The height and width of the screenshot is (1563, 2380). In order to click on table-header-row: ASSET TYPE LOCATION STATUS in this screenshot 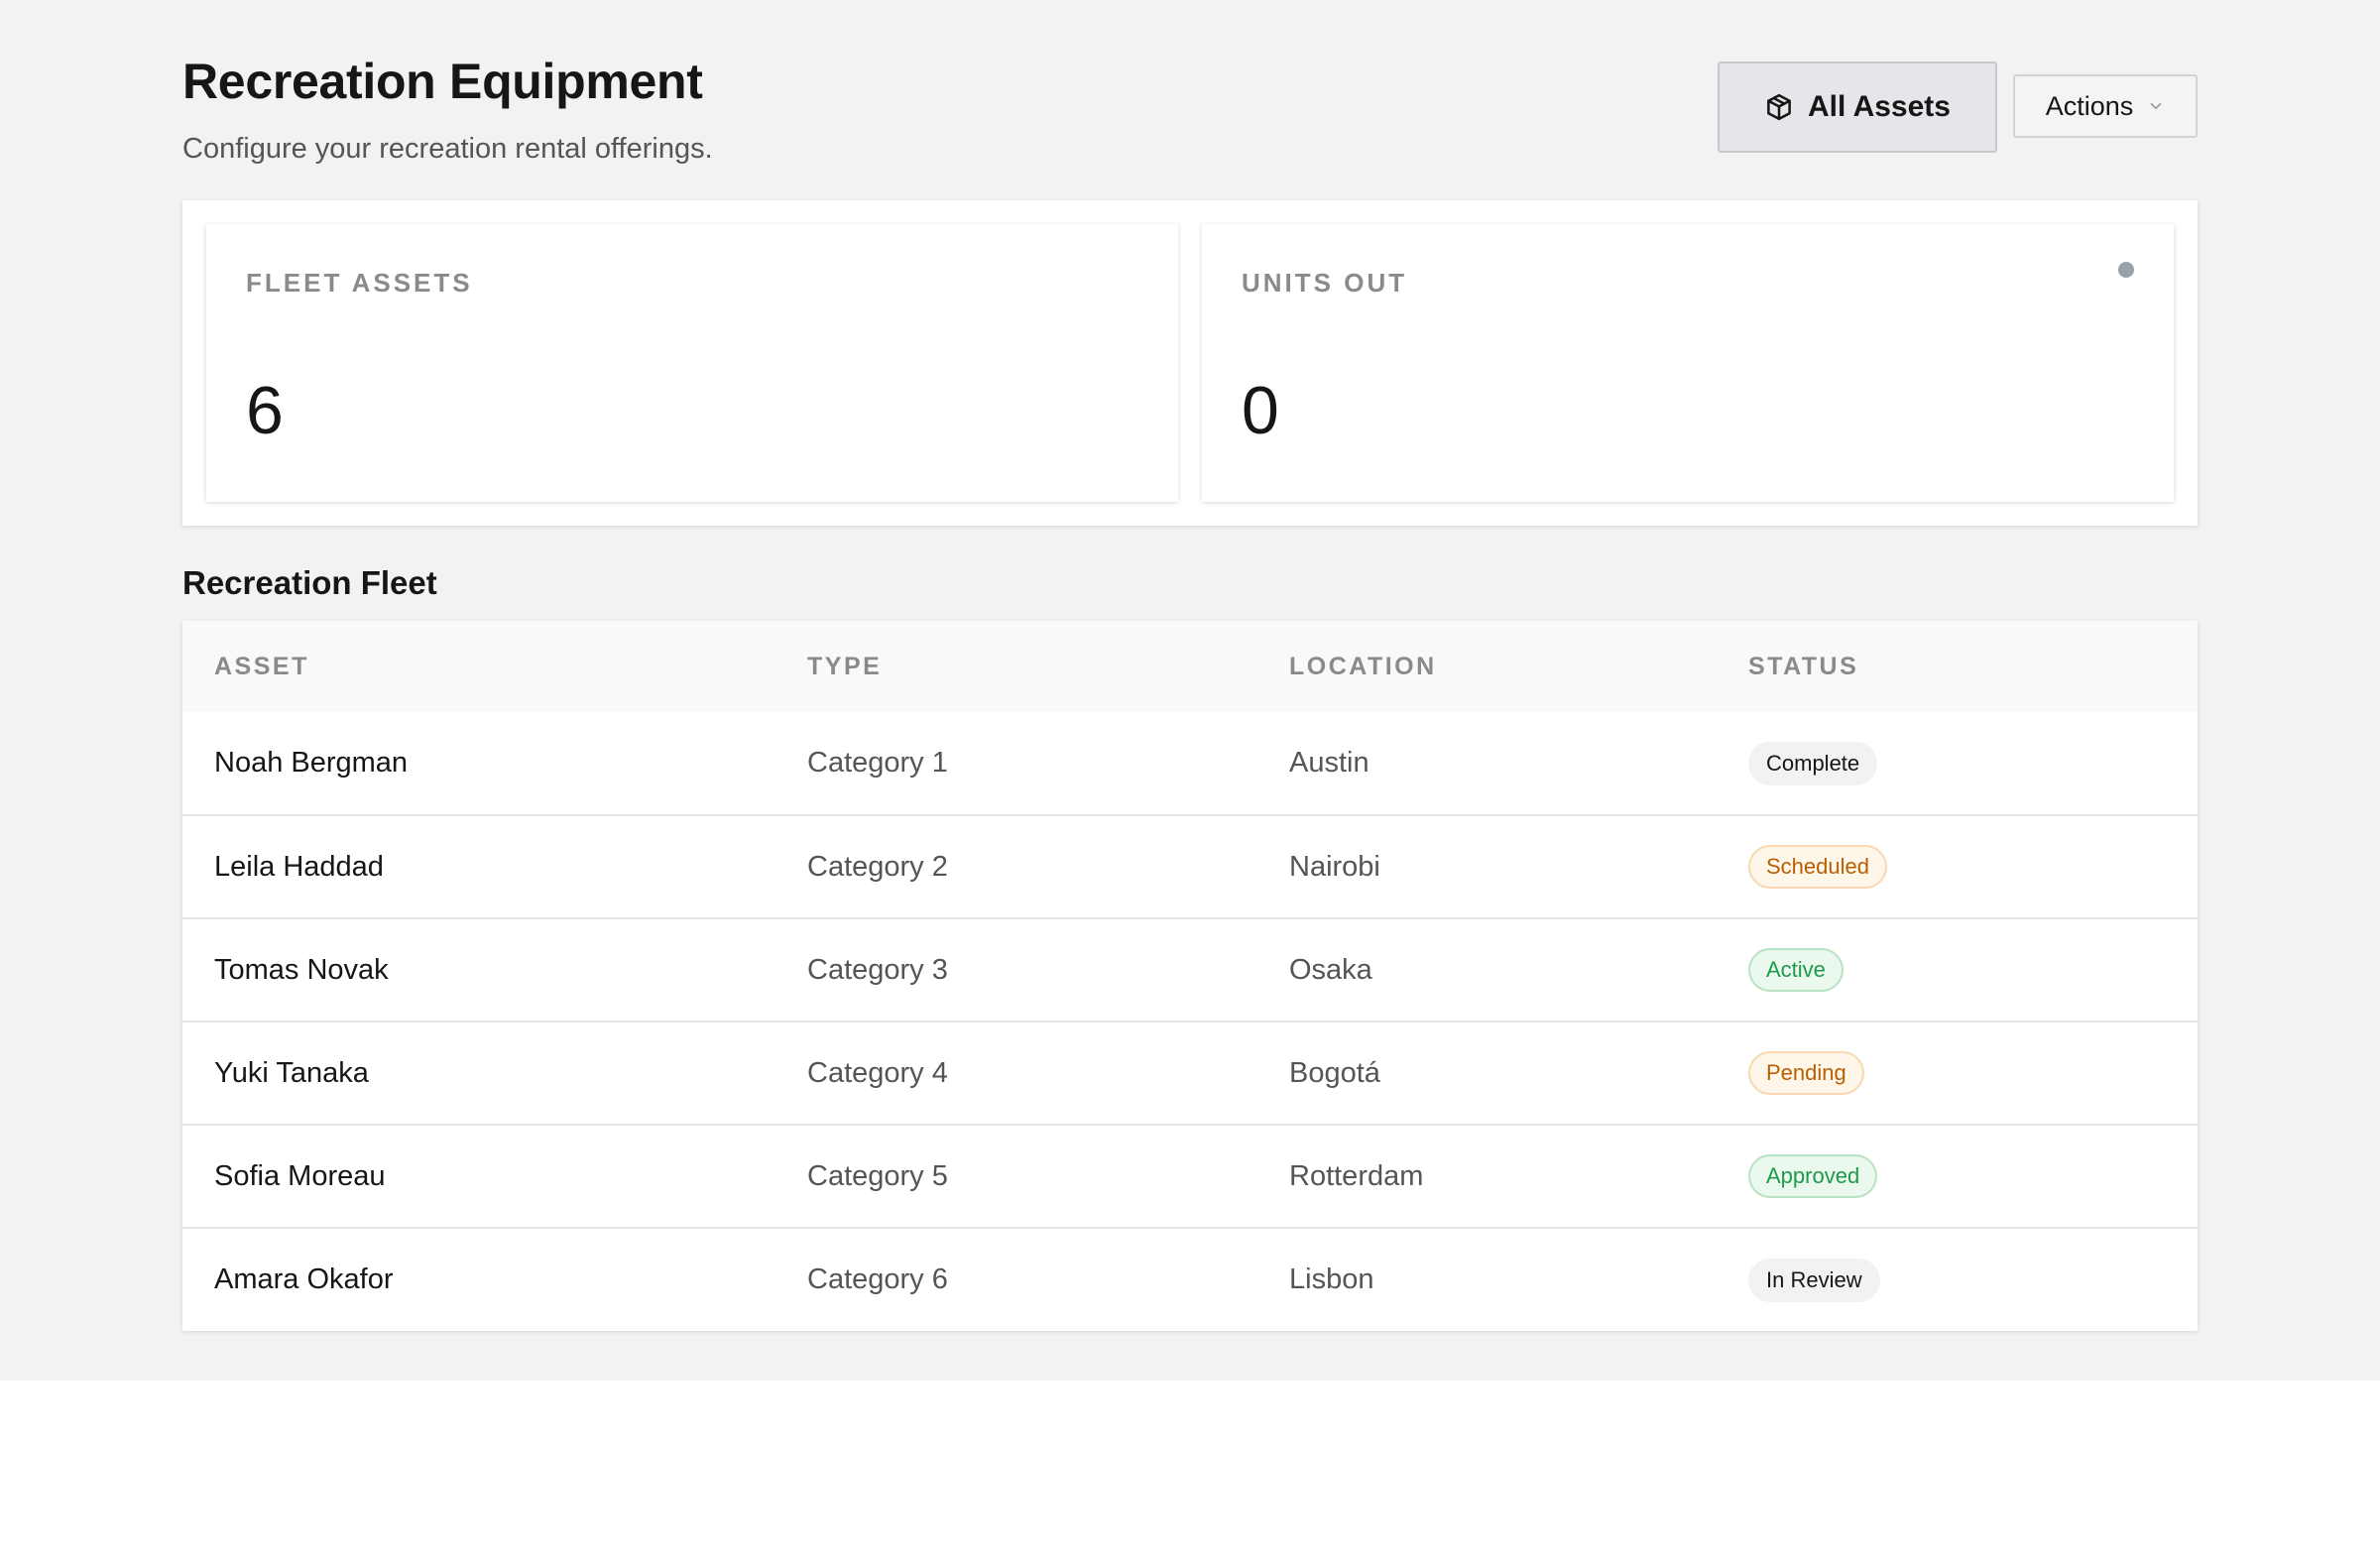, I will do `click(1190, 666)`.